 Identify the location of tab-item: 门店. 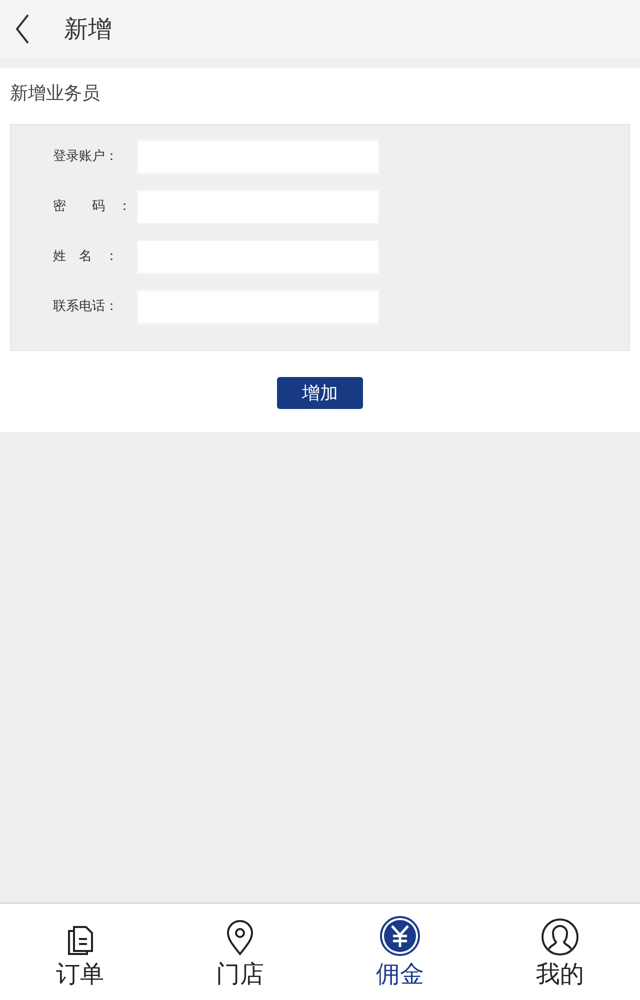
(240, 952).